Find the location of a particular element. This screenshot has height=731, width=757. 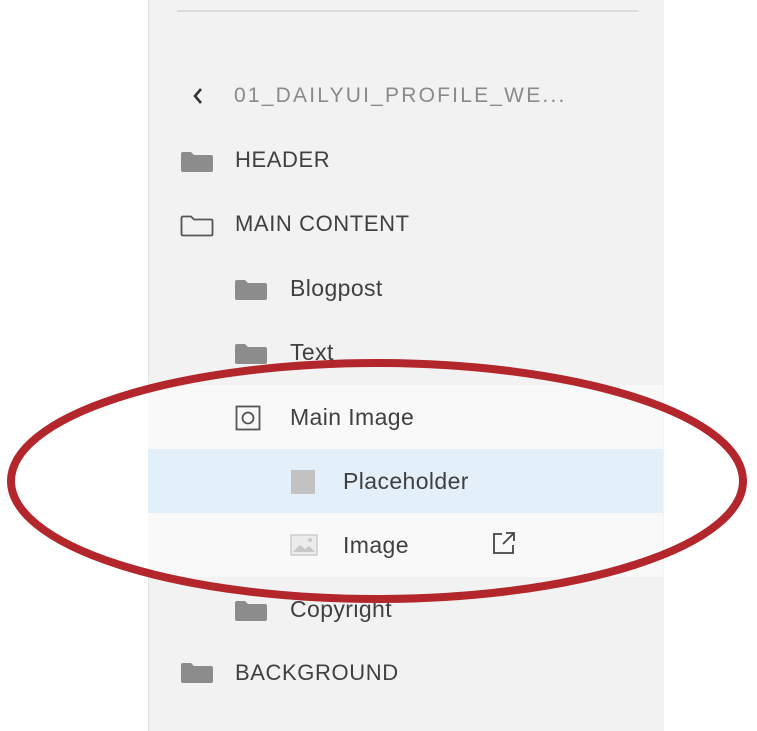

layer-label: Blogpost is located at coordinates (336, 287).